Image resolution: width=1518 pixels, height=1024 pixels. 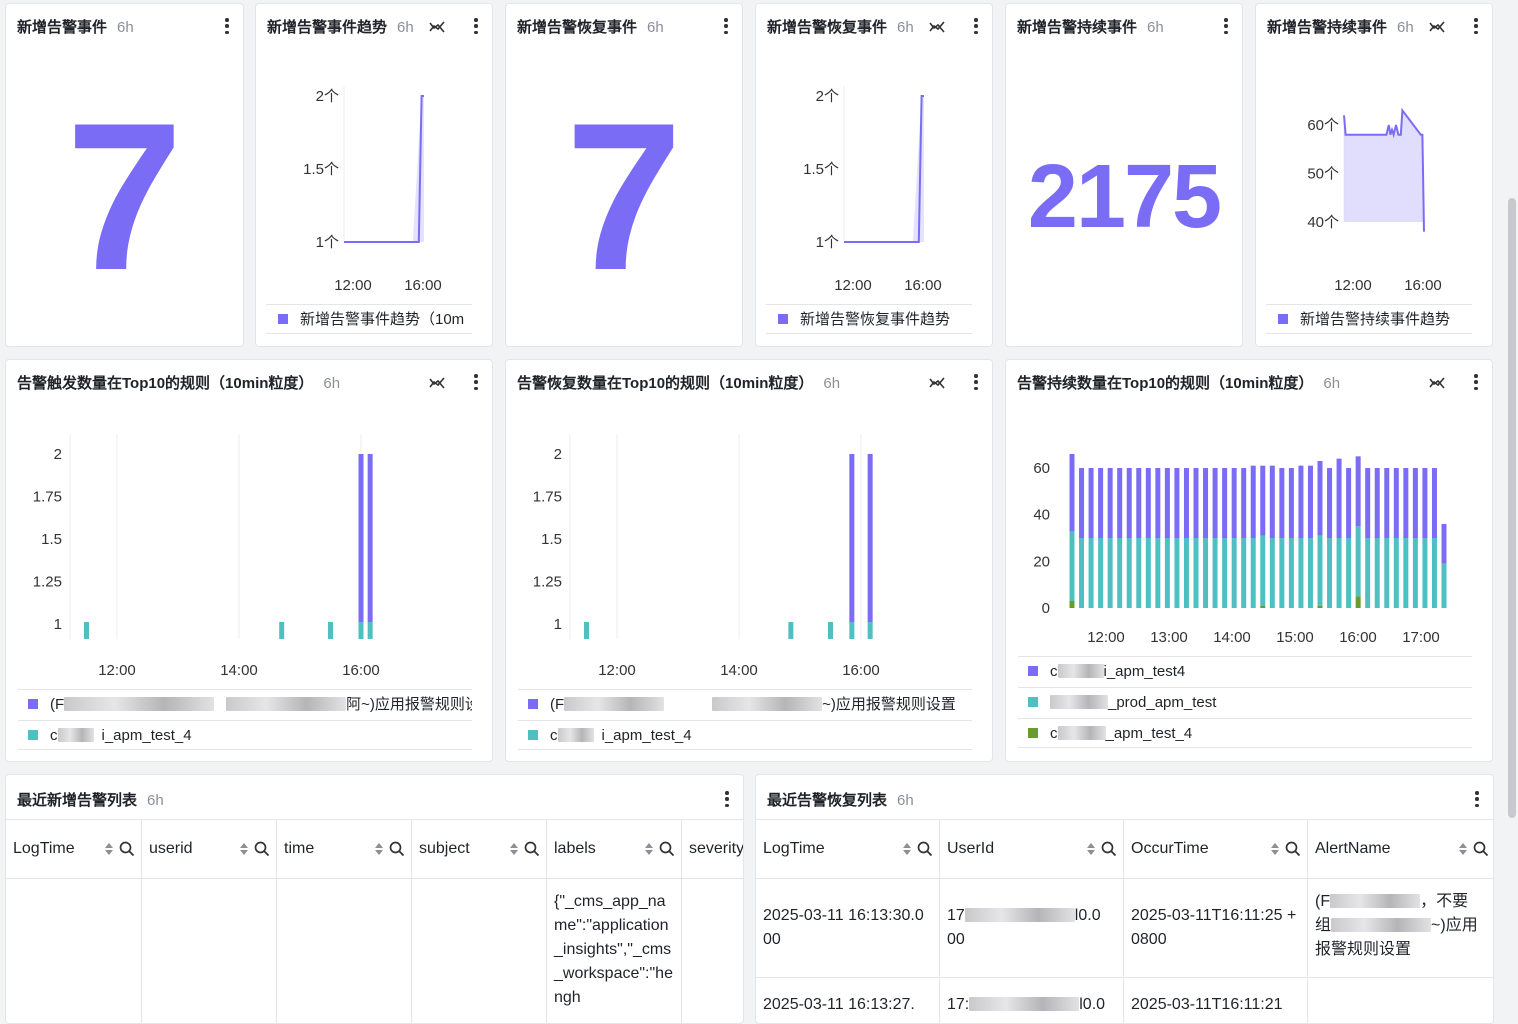 I want to click on legend-item: c _apm_test_4, so click(x=1245, y=733).